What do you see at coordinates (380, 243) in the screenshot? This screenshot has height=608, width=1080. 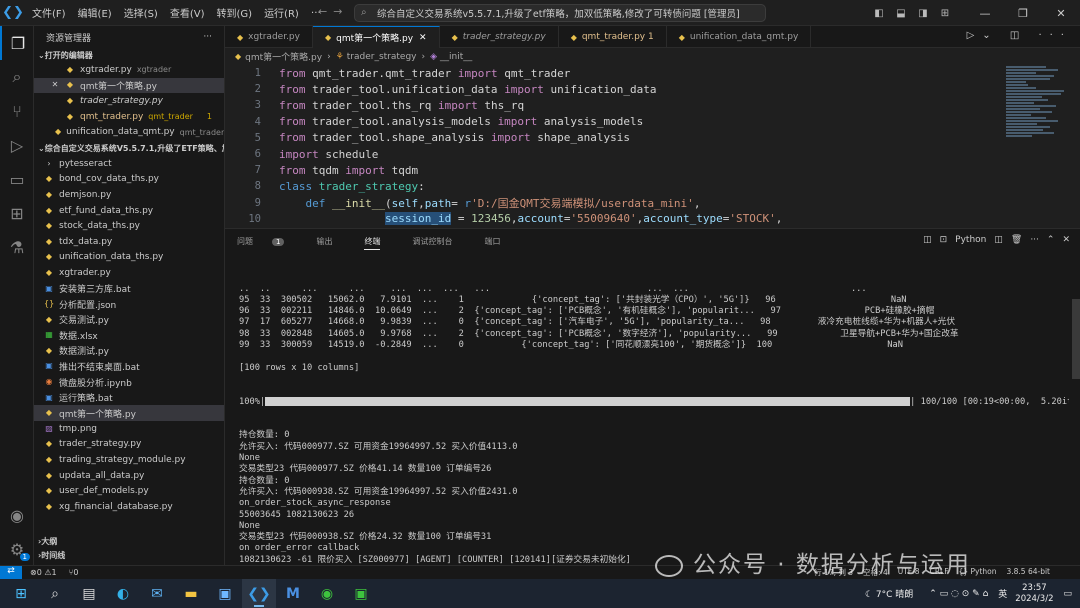 I see `panel-tab: 终端` at bounding box center [380, 243].